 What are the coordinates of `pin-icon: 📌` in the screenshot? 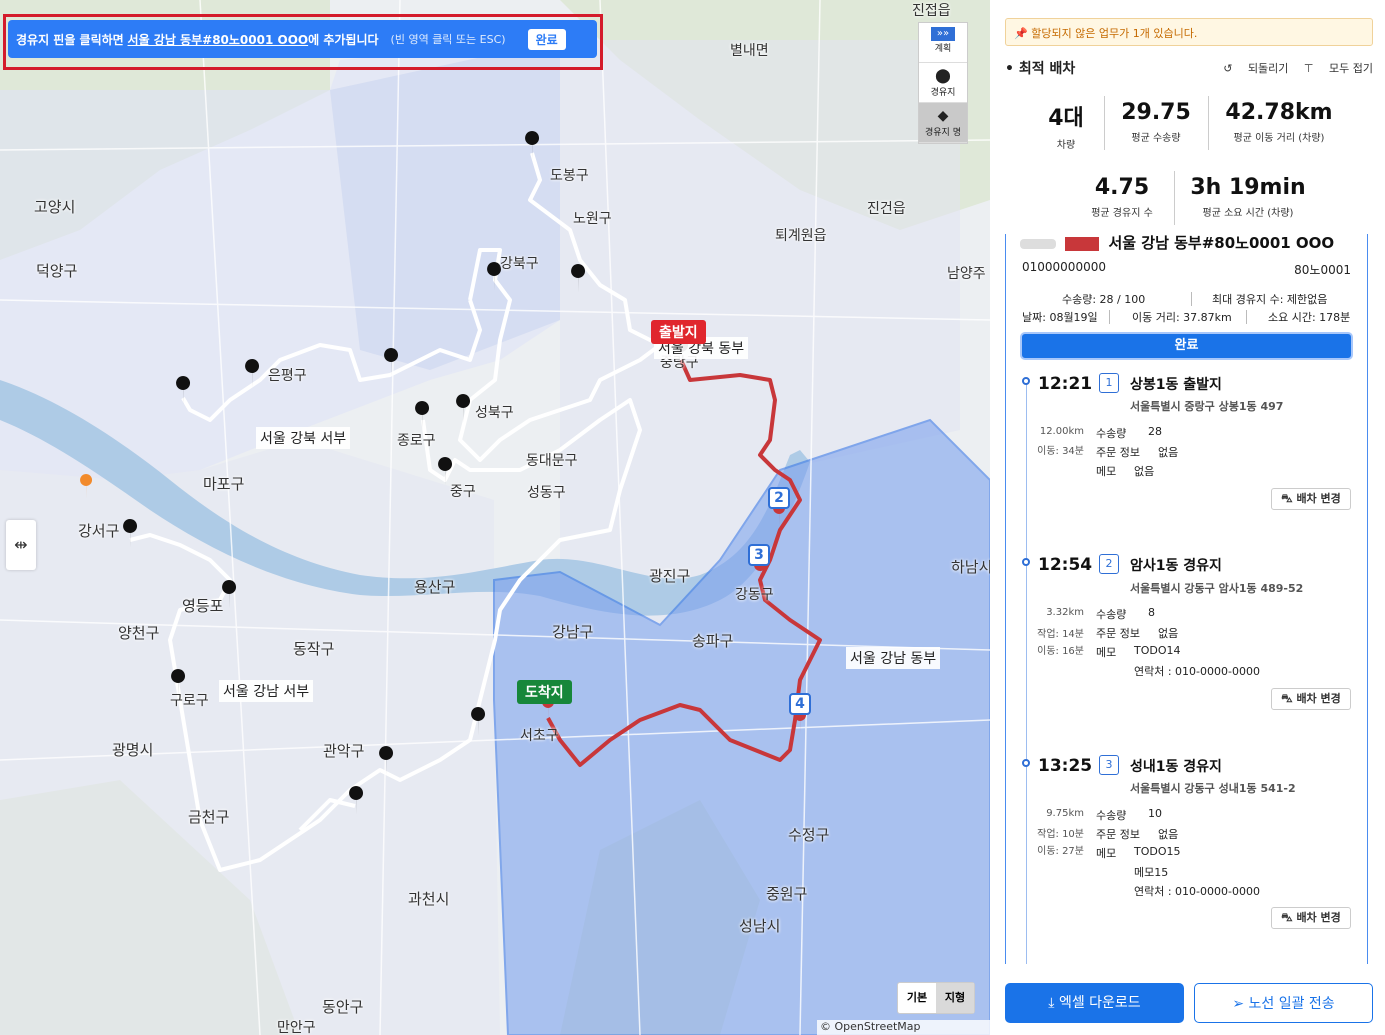 It's located at (1021, 33).